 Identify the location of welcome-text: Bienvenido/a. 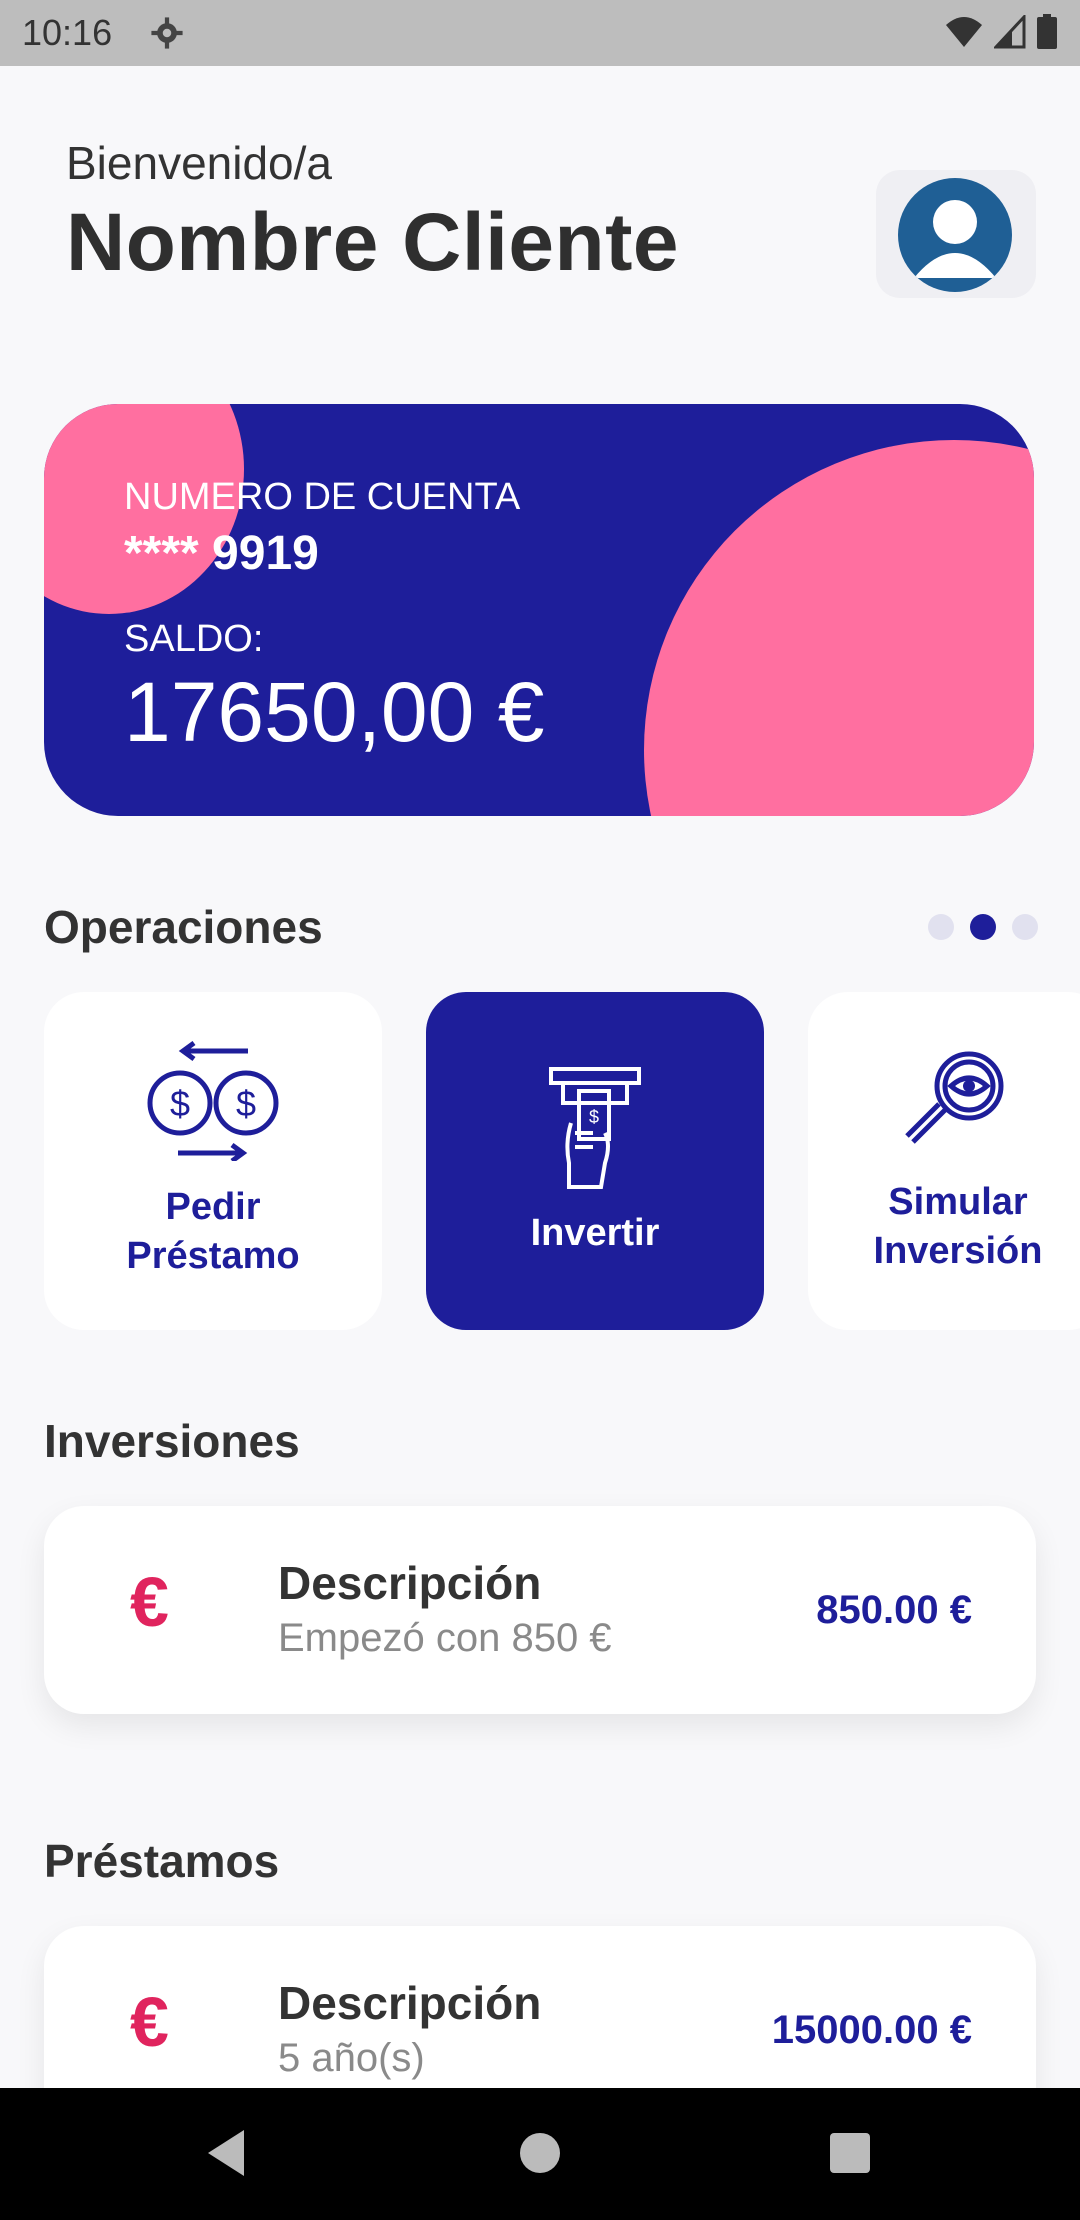
(199, 163).